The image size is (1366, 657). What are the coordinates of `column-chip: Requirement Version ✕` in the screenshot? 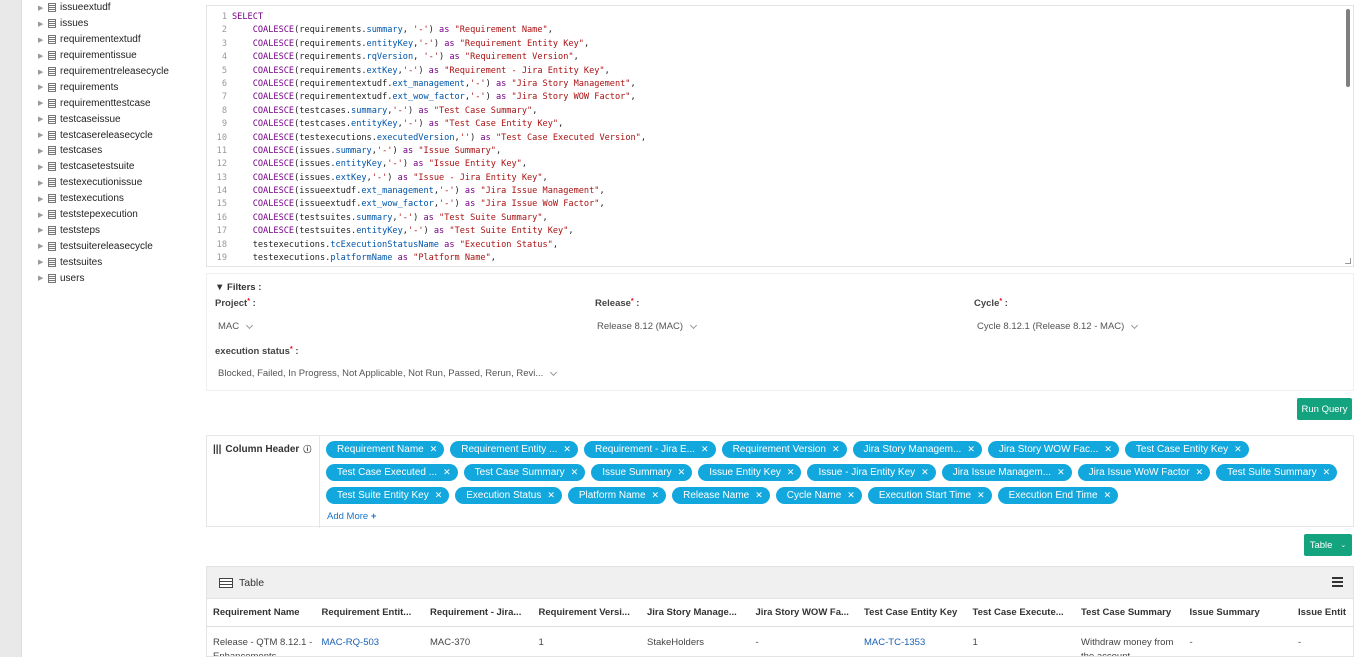 It's located at (784, 449).